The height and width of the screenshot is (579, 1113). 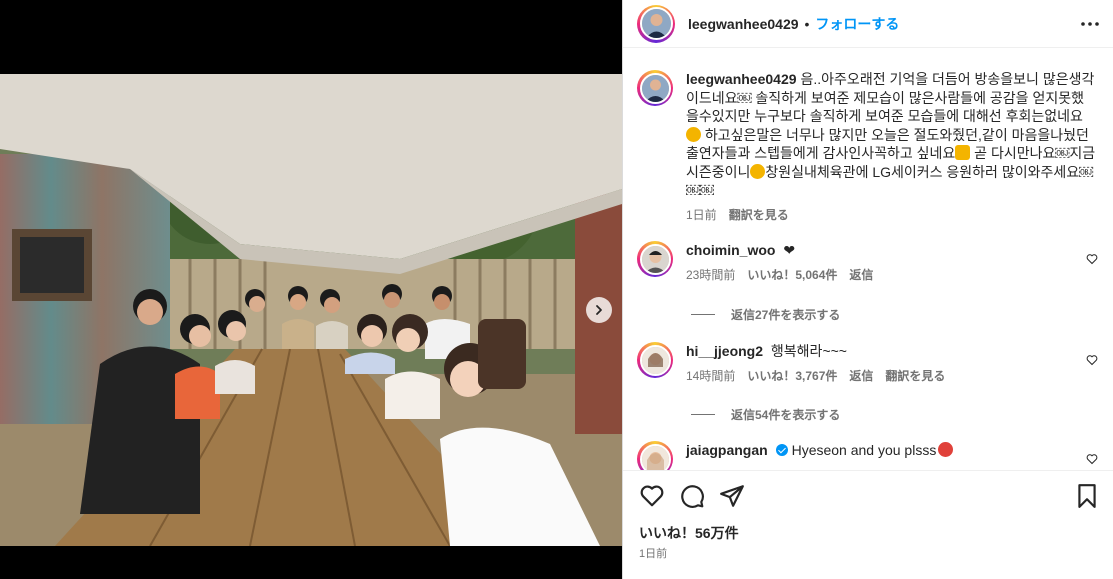 I want to click on send-icon, so click(x=732, y=496).